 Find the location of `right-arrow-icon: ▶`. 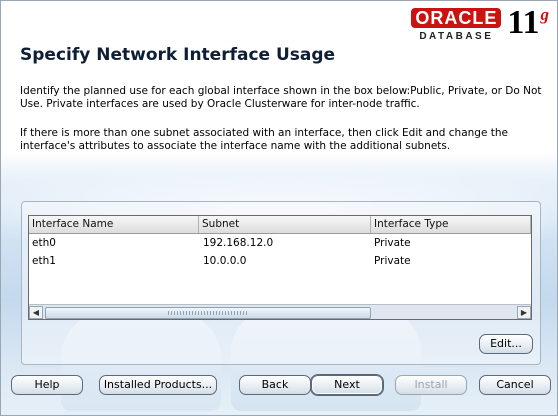

right-arrow-icon: ▶ is located at coordinates (524, 312).